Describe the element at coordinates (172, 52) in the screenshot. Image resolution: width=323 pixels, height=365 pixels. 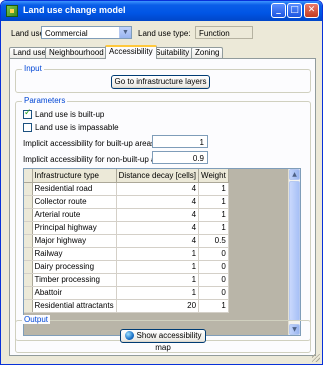
I see `tab-suitability: Suitability` at that location.